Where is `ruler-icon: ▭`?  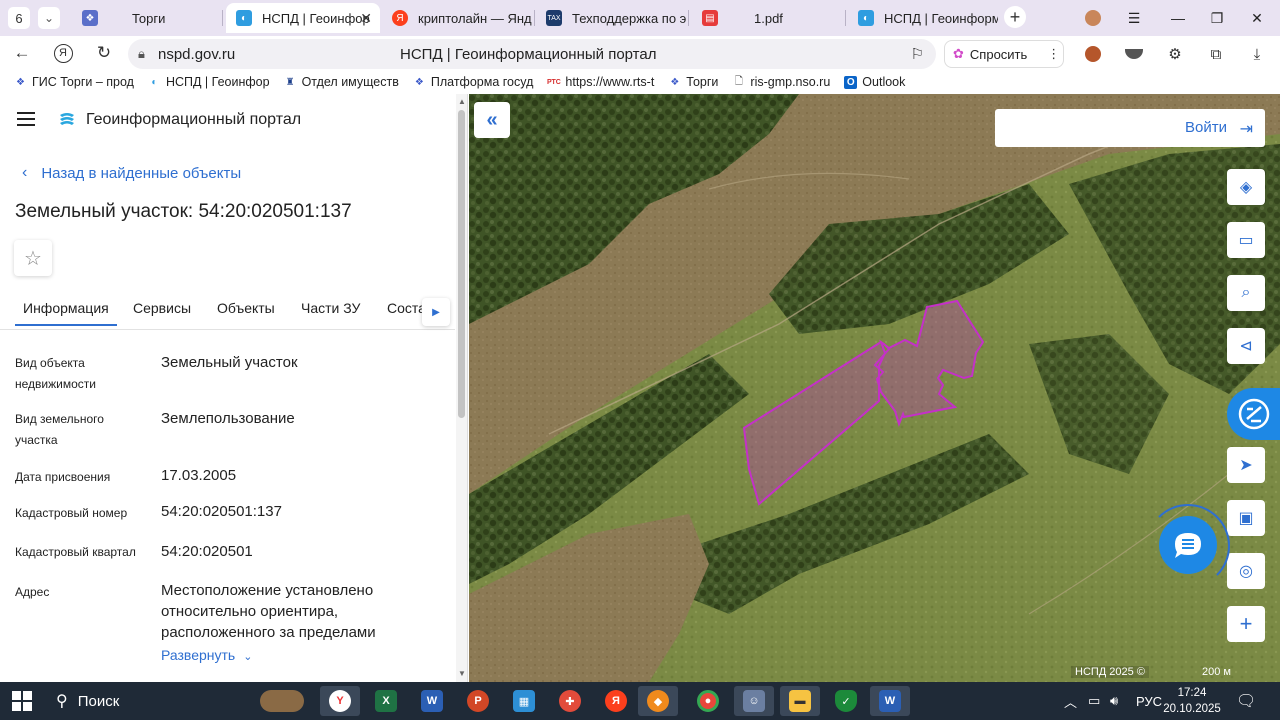
ruler-icon: ▭ is located at coordinates (1246, 240).